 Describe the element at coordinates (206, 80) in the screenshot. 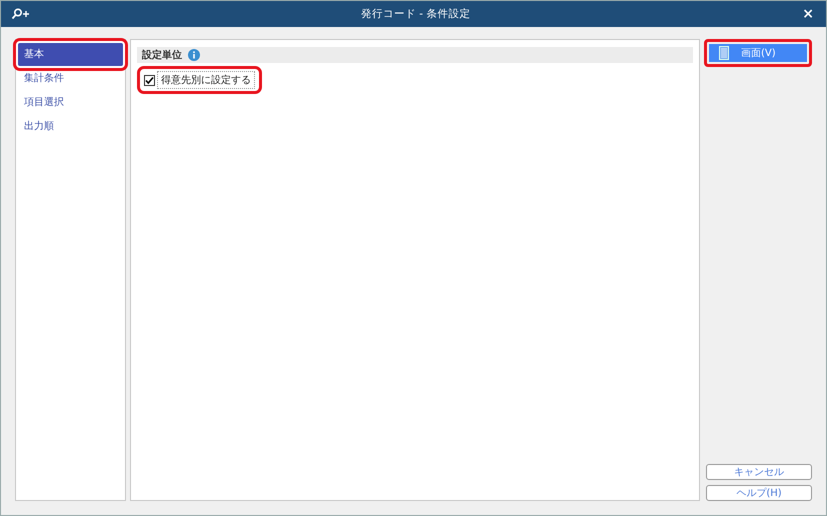

I see `checkbox-label: 得意先別に設定する` at that location.